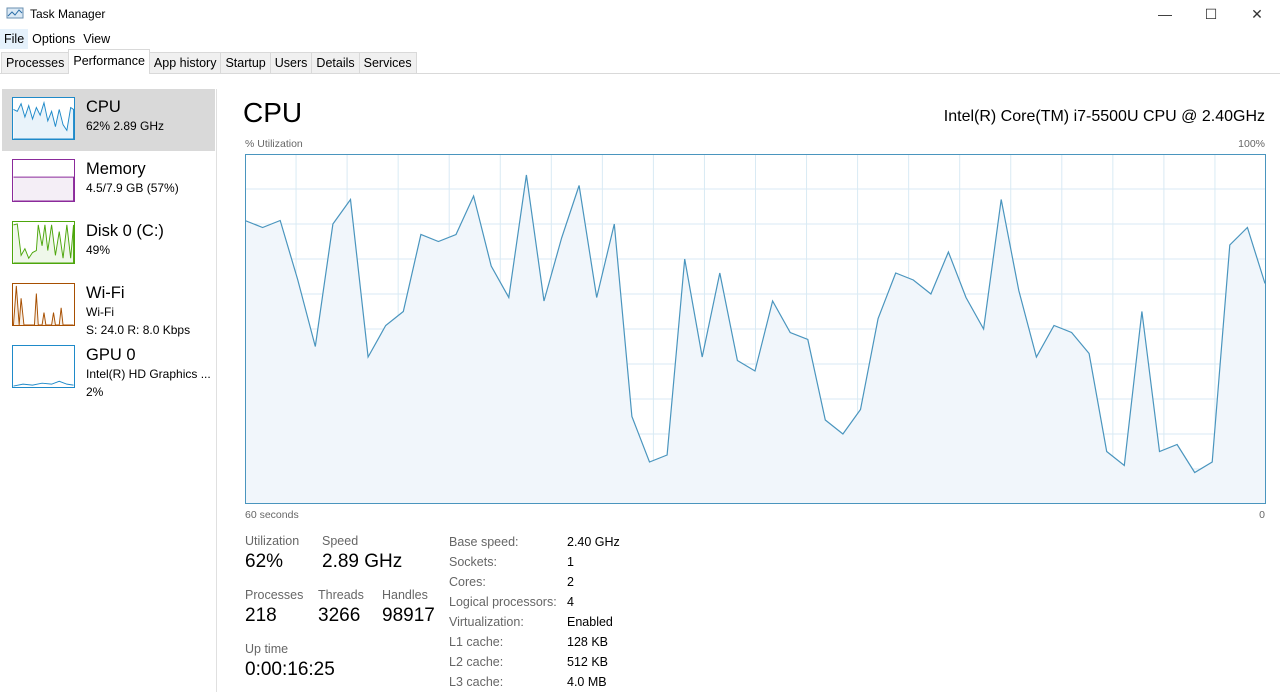 Image resolution: width=1280 pixels, height=692 pixels. I want to click on gpu-thumbnail-graph, so click(43, 366).